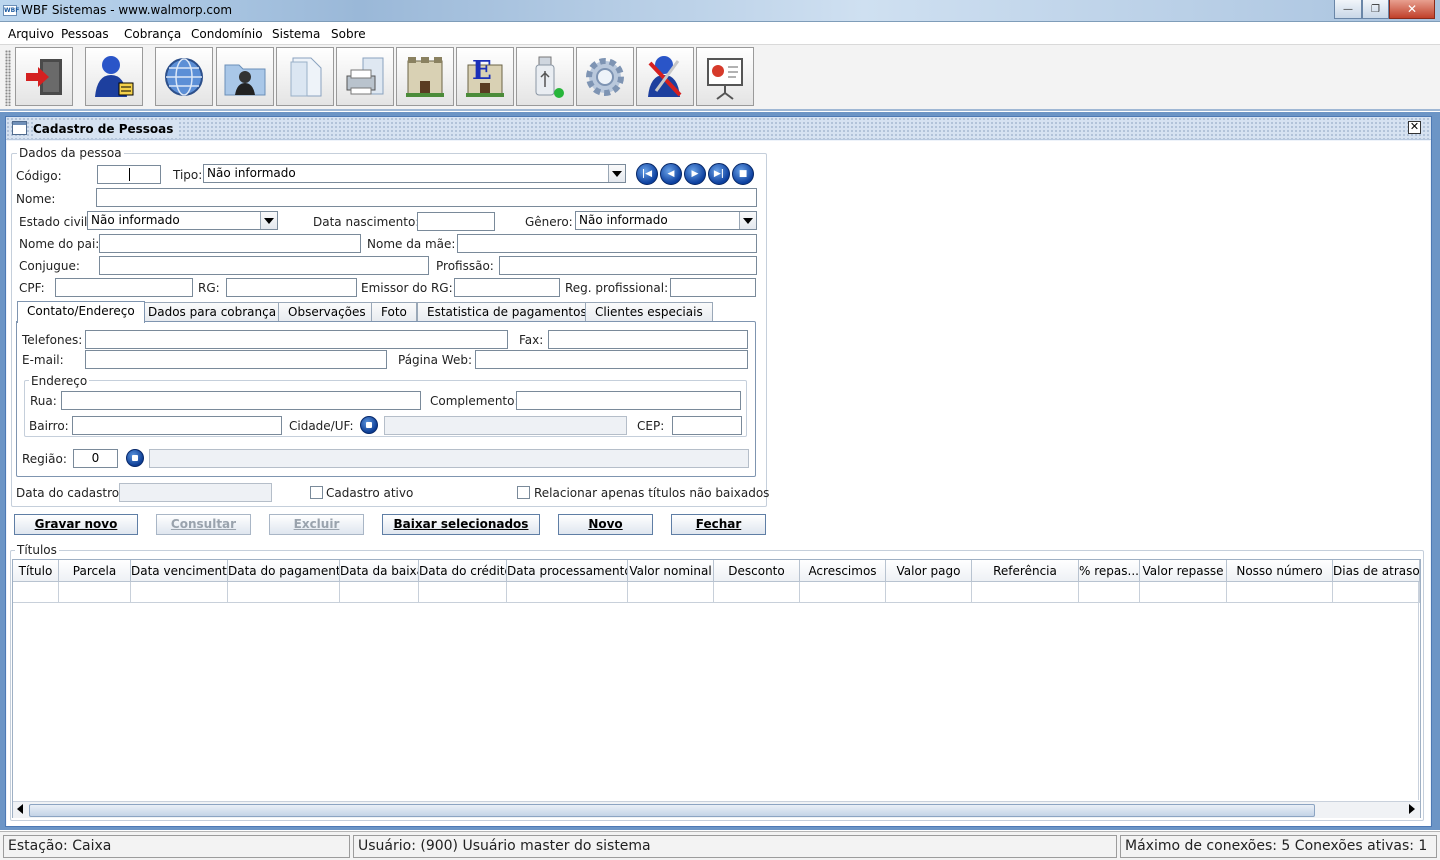  What do you see at coordinates (1375, 9) in the screenshot?
I see `maximize-button: ❐` at bounding box center [1375, 9].